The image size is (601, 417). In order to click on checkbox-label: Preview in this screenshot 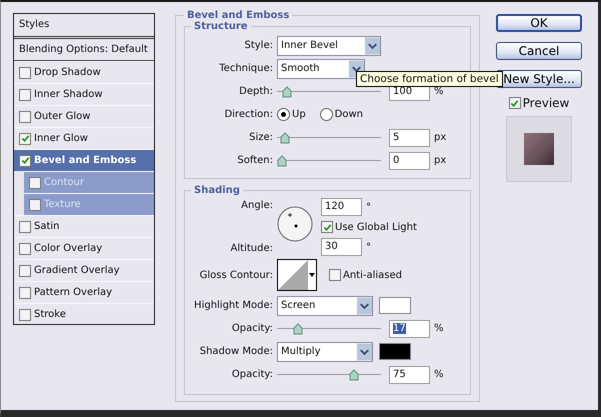, I will do `click(546, 103)`.